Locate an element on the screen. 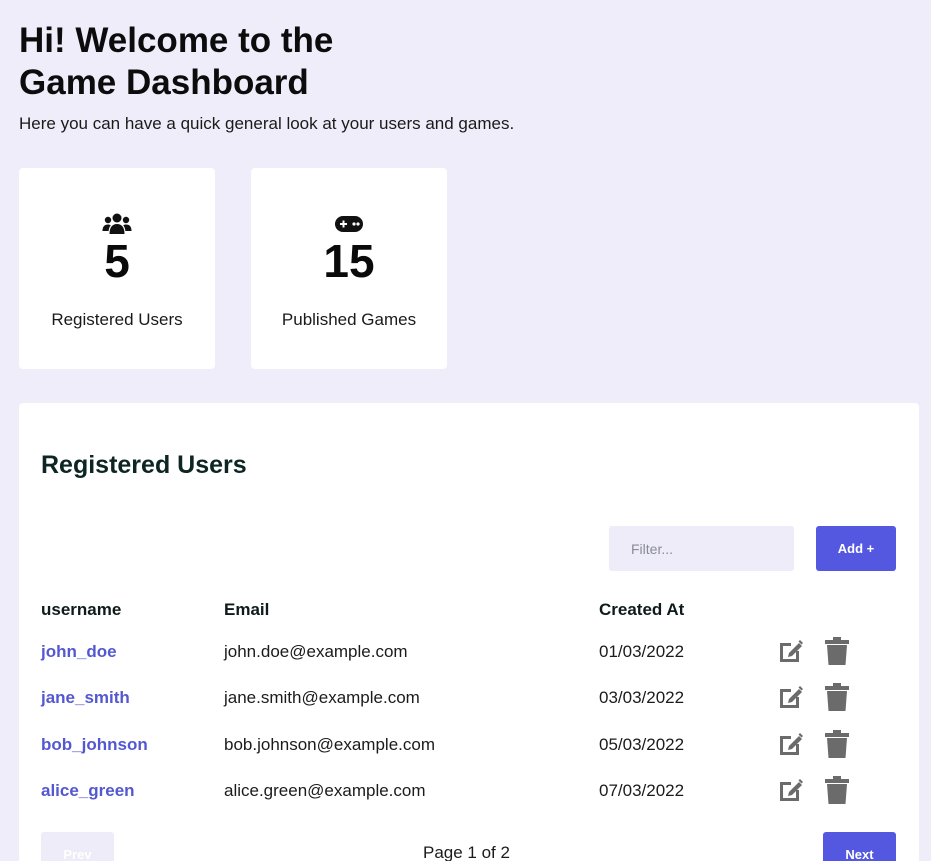 This screenshot has width=931, height=861. column-header-created-at: Created At is located at coordinates (642, 609).